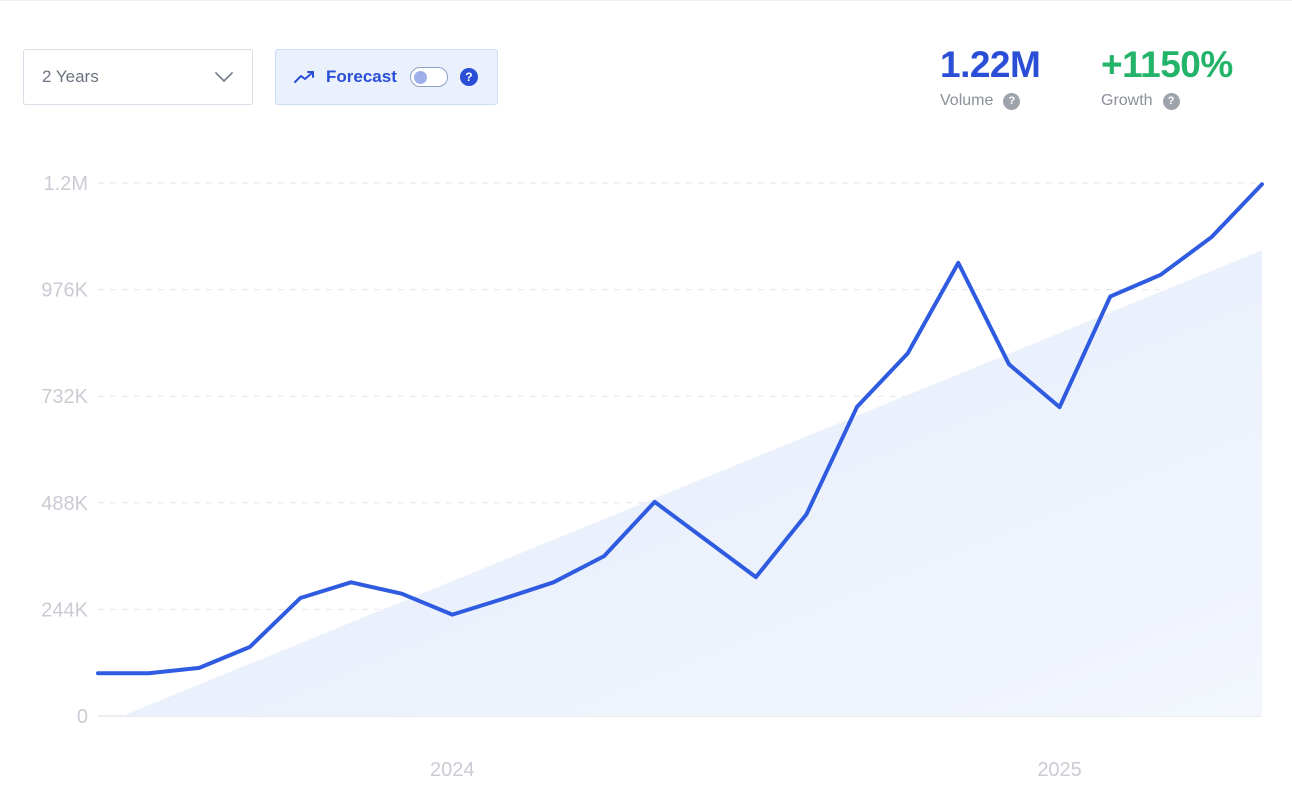 The width and height of the screenshot is (1292, 809). Describe the element at coordinates (1059, 770) in the screenshot. I see `x-tick-label: 2025` at that location.